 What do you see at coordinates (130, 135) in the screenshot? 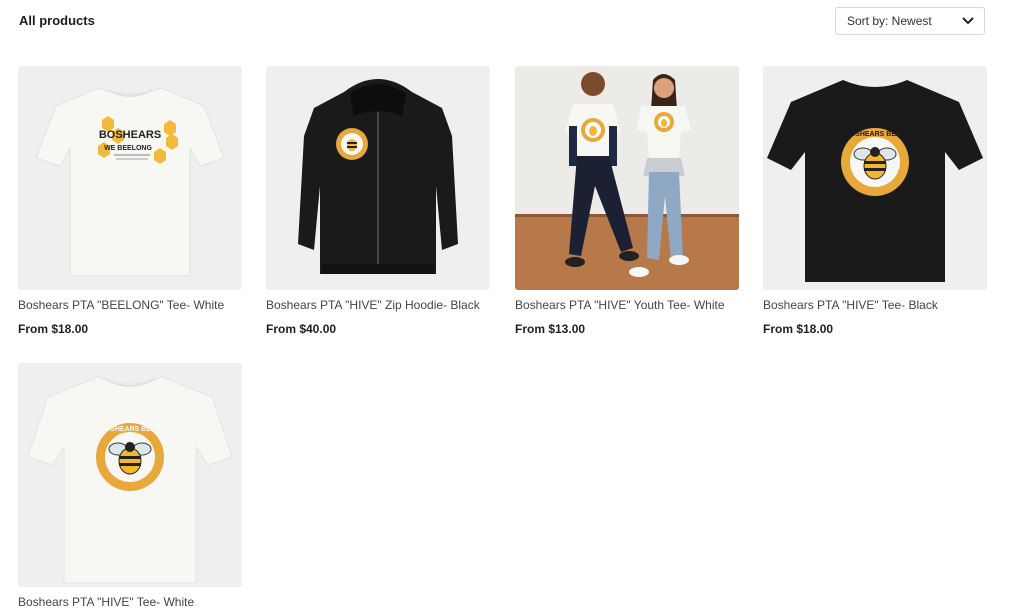
I see `graphic-text: BOSHEARS` at bounding box center [130, 135].